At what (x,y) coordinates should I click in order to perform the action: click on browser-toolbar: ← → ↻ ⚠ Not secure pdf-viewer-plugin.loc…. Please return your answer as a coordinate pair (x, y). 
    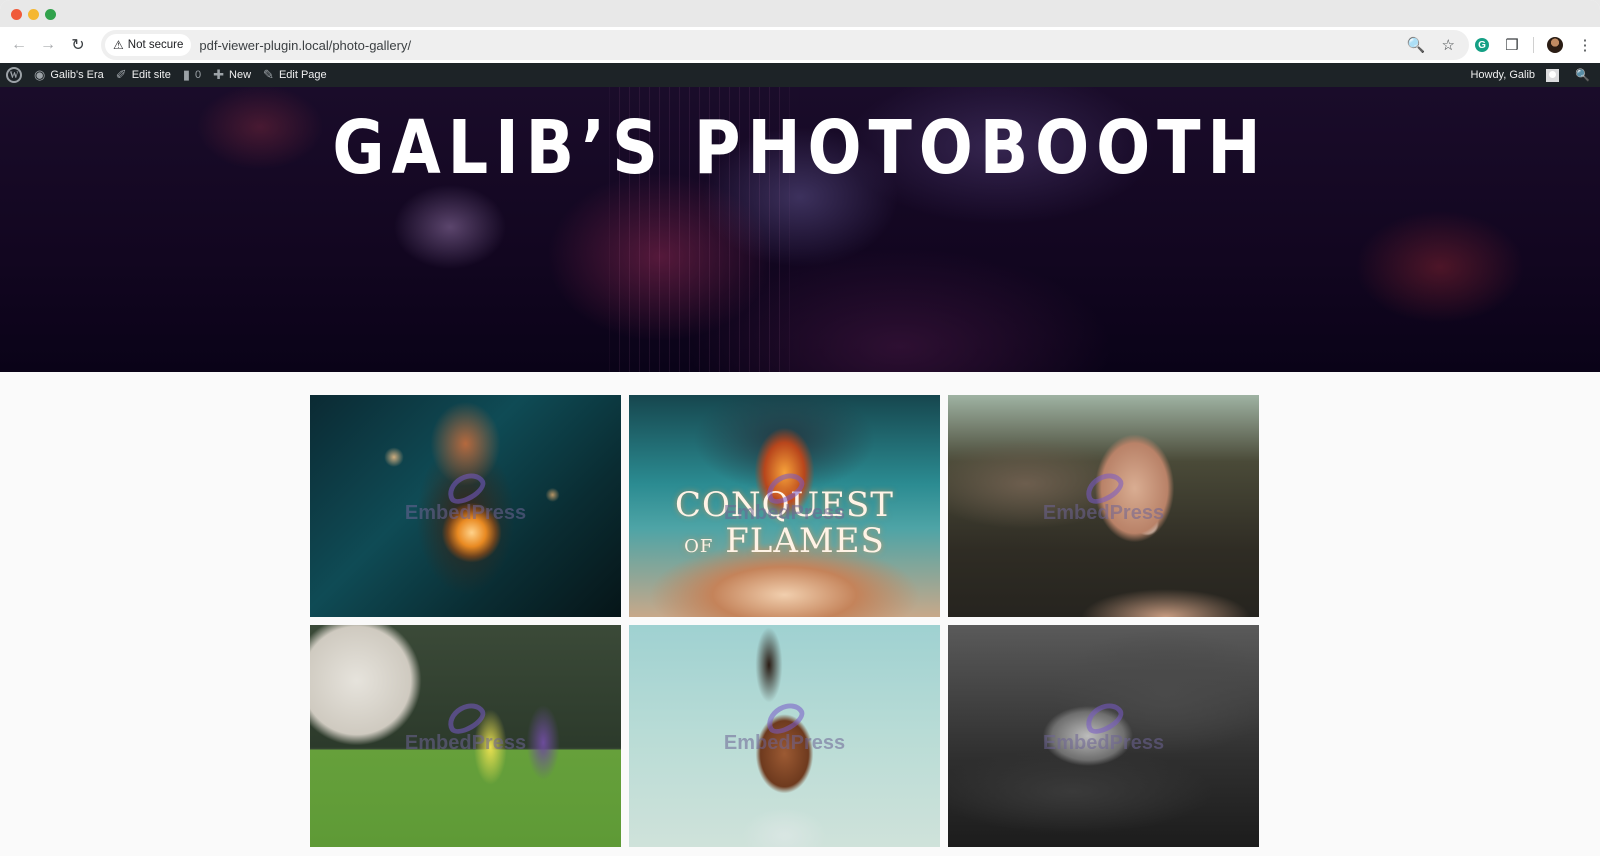
    Looking at the image, I should click on (800, 45).